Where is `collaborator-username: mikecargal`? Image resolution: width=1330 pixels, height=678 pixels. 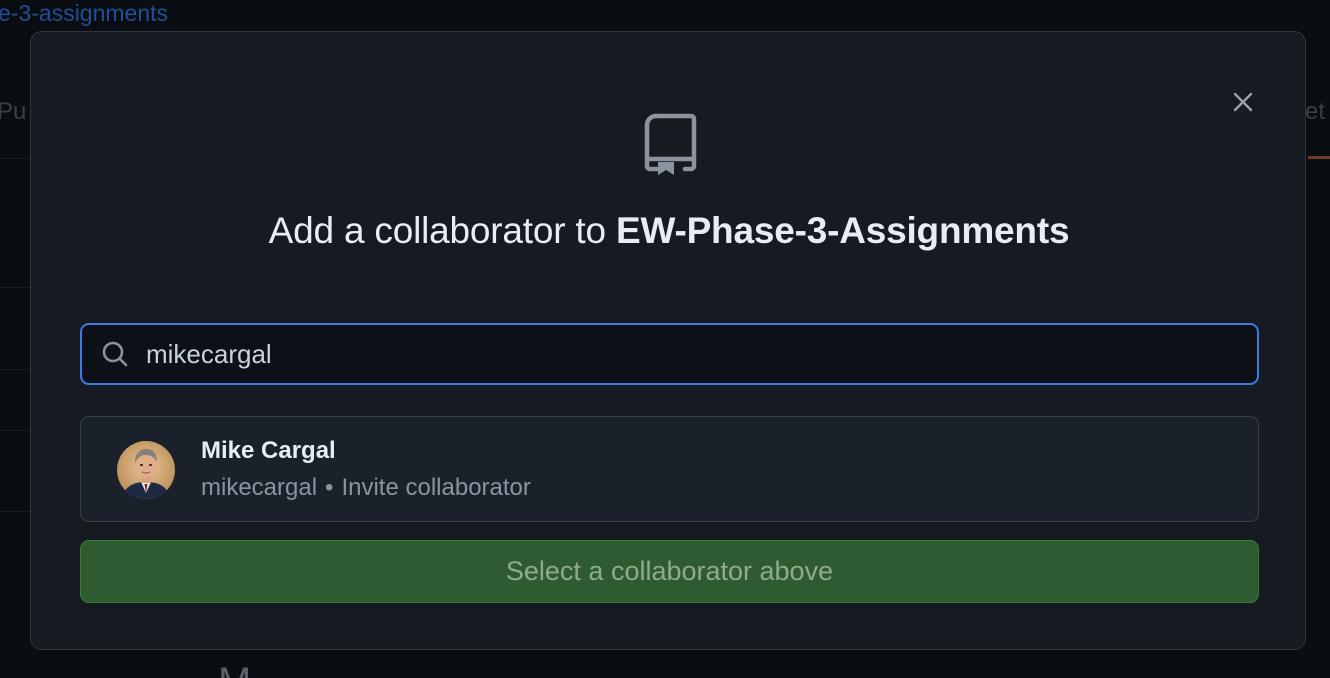
collaborator-username: mikecargal is located at coordinates (259, 487).